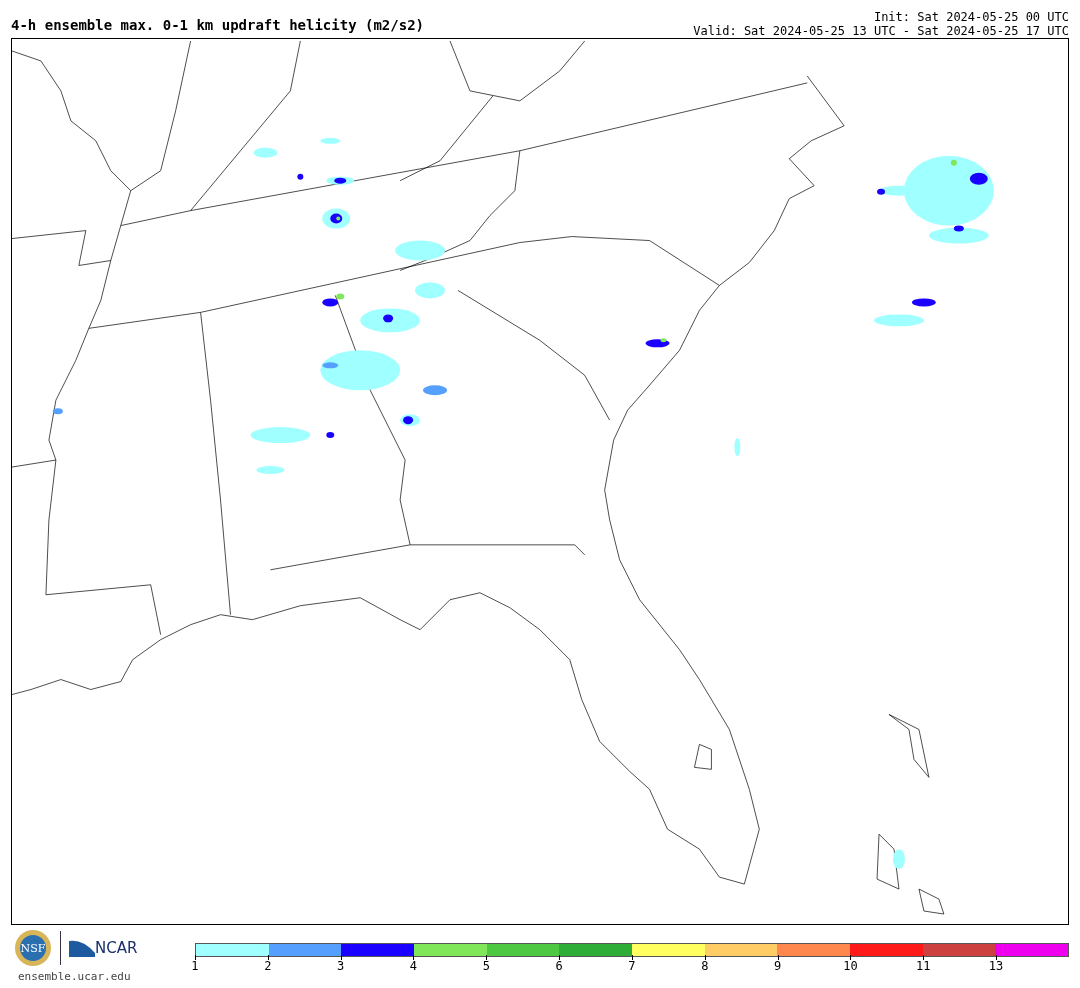 This screenshot has height=988, width=1080. What do you see at coordinates (778, 966) in the screenshot?
I see `colorbar-tick-label: 9` at bounding box center [778, 966].